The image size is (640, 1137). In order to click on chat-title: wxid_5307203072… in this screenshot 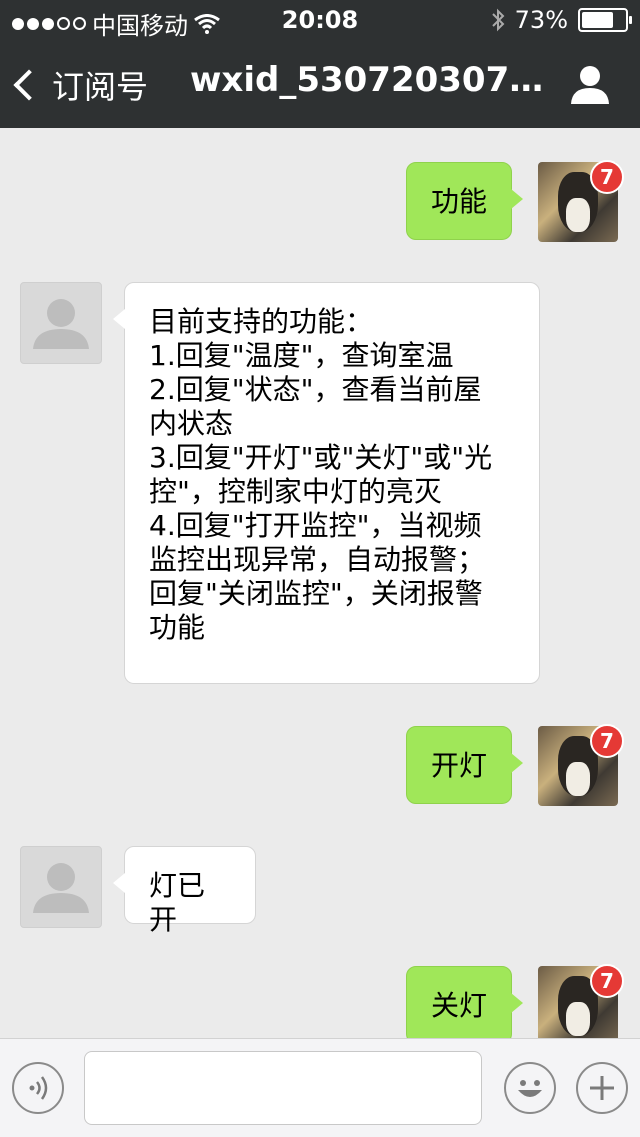, I will do `click(370, 80)`.